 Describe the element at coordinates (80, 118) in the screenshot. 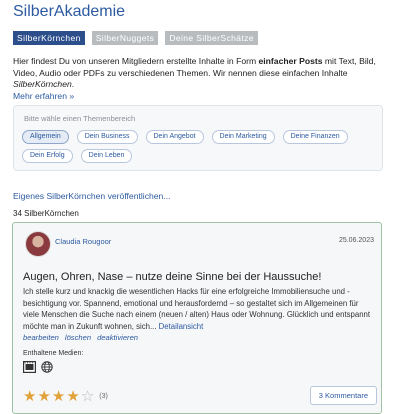

I see `theme-filter-label: Bitte wähle einen Themenbereich` at that location.